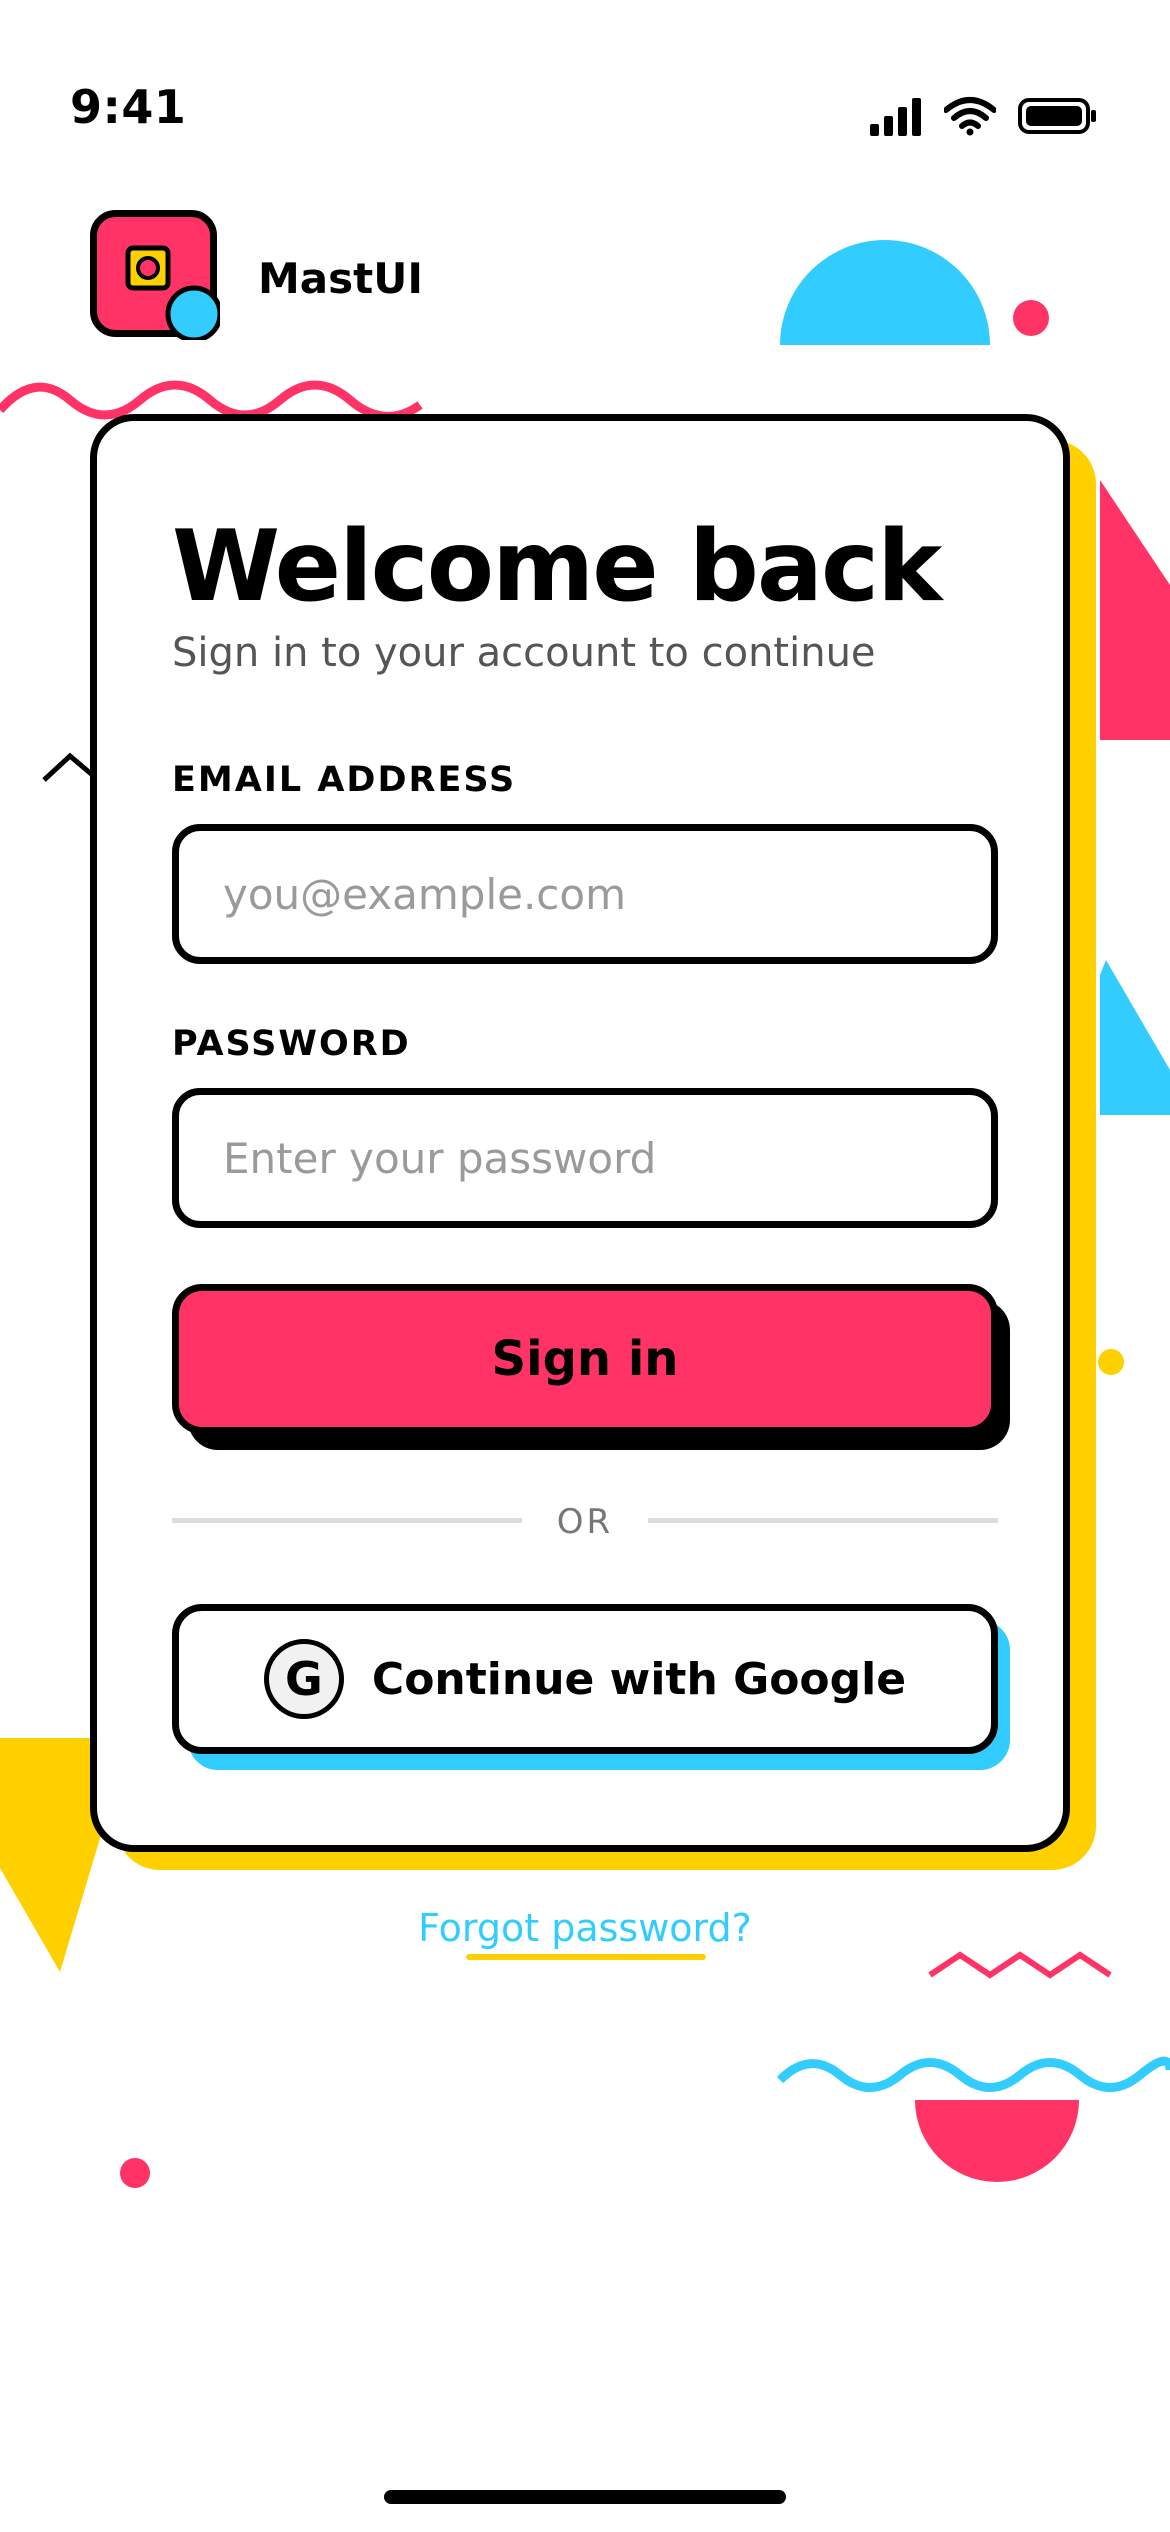 Image resolution: width=1170 pixels, height=2532 pixels. I want to click on pink-triangle-shape, so click(1135, 610).